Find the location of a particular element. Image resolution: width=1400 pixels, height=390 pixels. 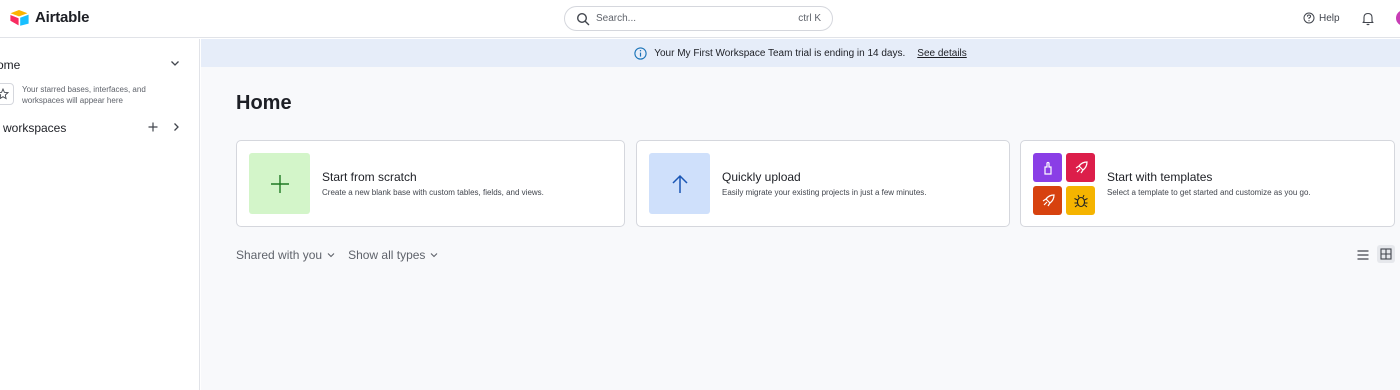

grid-view-button is located at coordinates (1386, 254).